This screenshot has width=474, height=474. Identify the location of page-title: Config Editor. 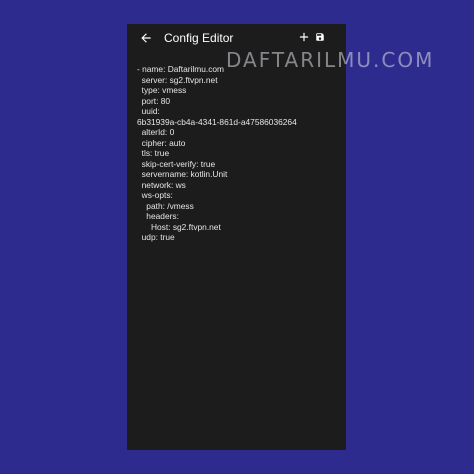
(199, 38).